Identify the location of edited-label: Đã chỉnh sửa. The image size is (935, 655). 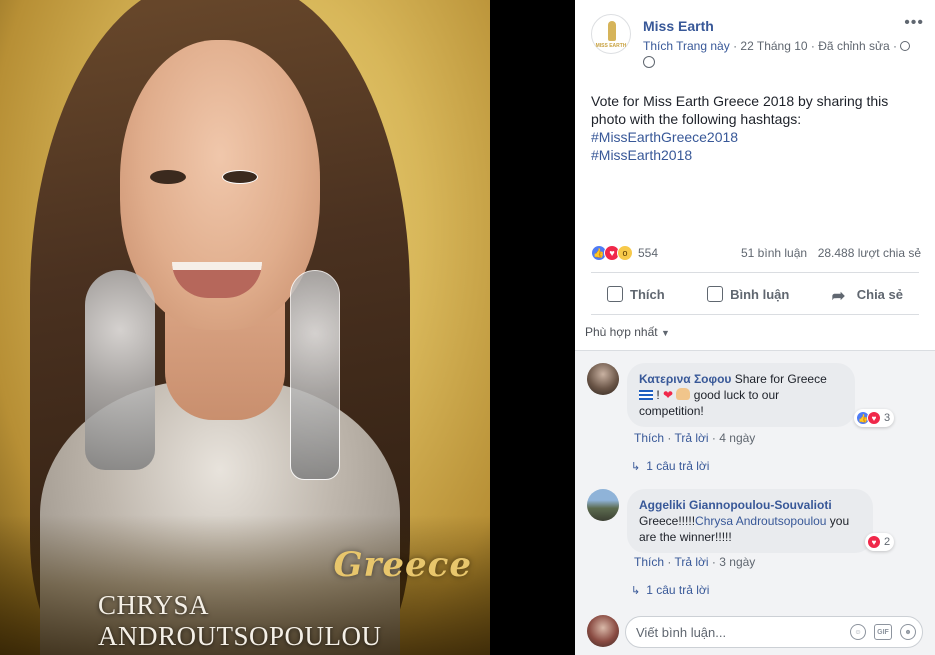
(853, 46).